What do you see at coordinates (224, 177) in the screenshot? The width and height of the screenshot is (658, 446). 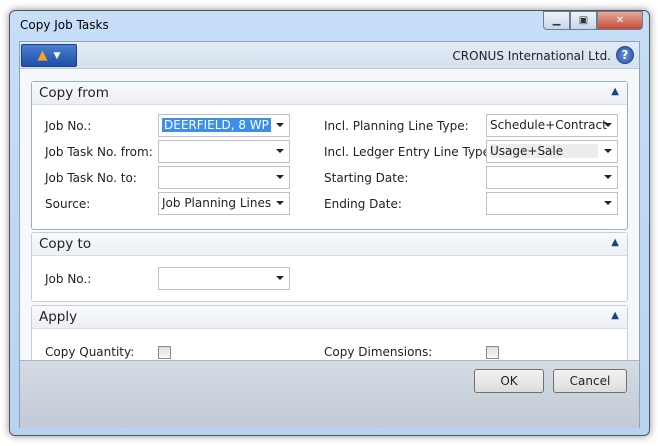 I see `task-to-field` at bounding box center [224, 177].